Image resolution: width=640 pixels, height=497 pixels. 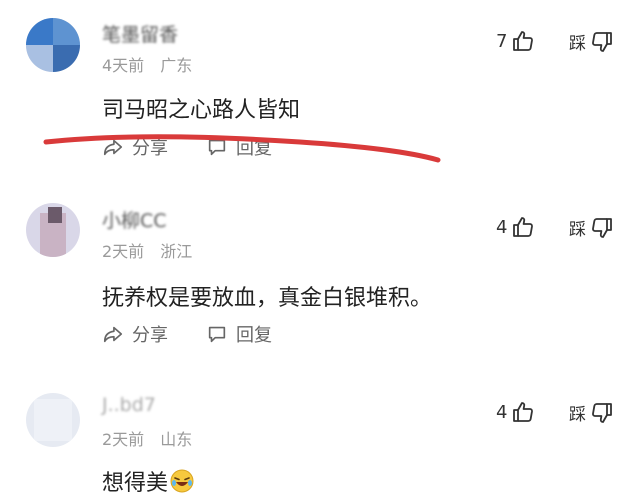 What do you see at coordinates (176, 65) in the screenshot?
I see `comment-location: 广东` at bounding box center [176, 65].